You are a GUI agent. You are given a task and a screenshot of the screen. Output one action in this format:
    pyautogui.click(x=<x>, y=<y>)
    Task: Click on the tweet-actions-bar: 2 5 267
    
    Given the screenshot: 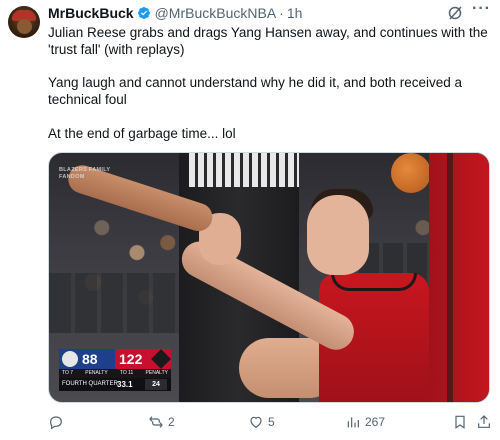 What is the action you would take?
    pyautogui.click(x=269, y=422)
    